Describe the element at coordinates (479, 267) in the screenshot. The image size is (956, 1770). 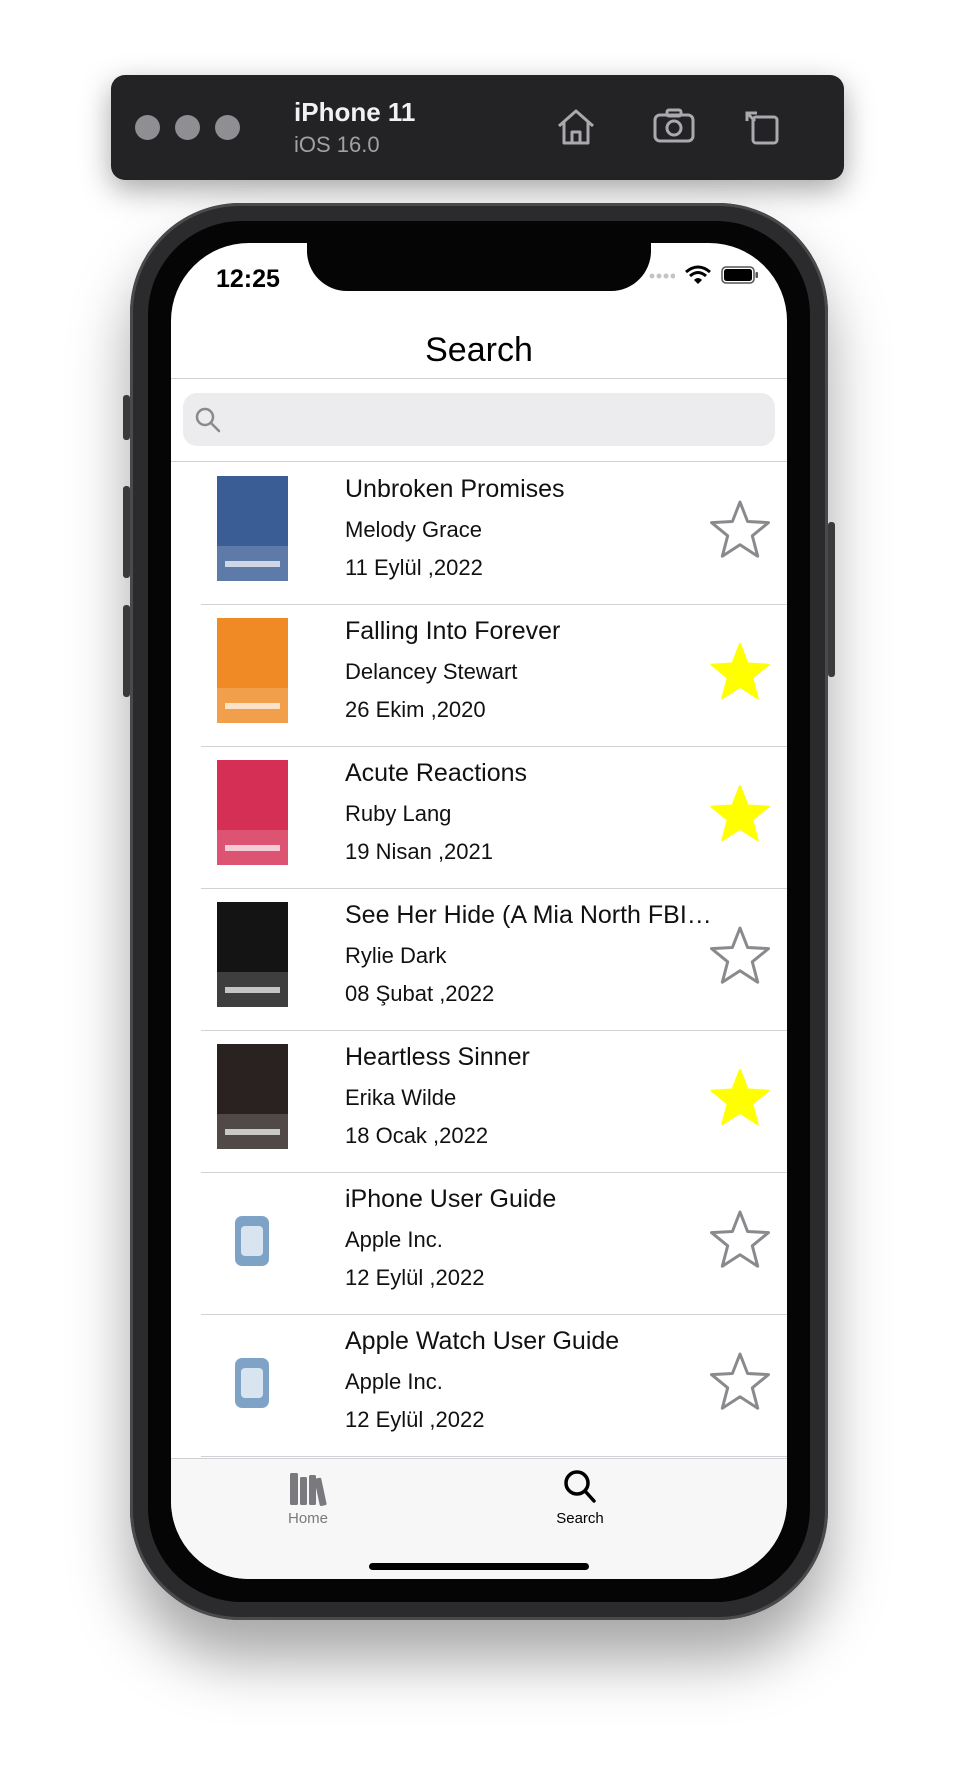
I see `notch` at that location.